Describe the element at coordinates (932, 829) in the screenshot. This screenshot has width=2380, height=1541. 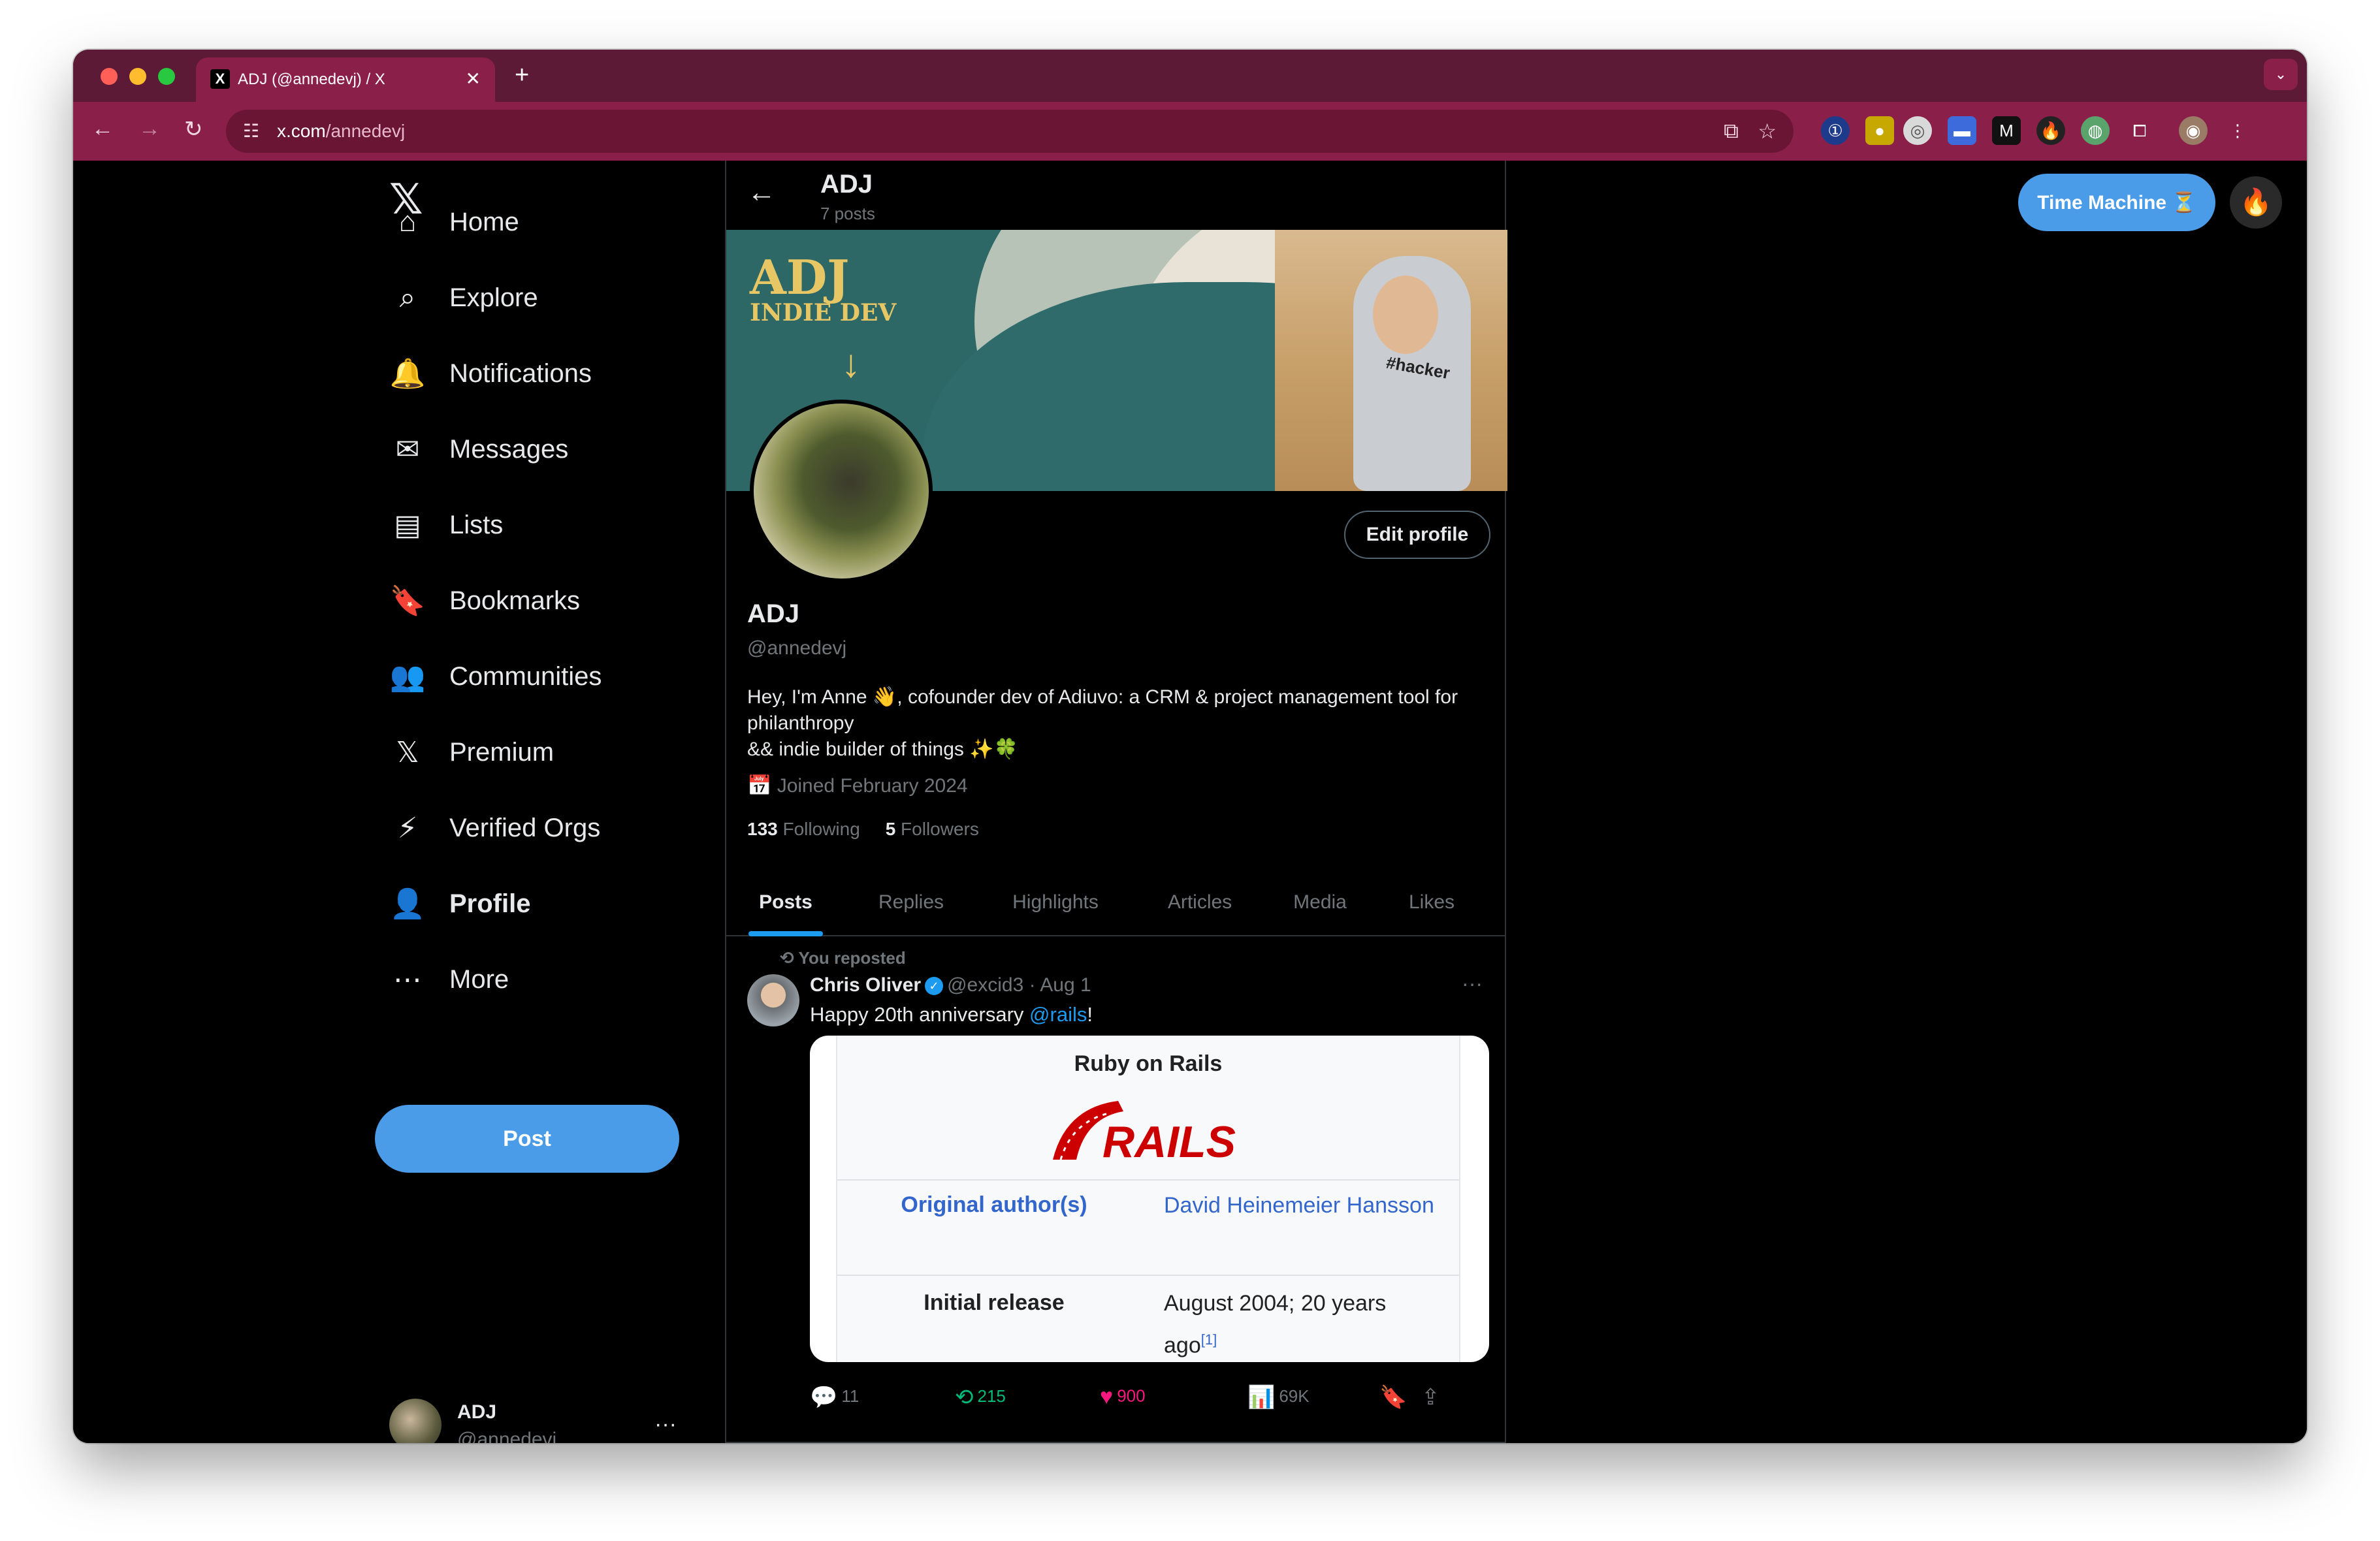
I see `followers-link: 5 Followers` at that location.